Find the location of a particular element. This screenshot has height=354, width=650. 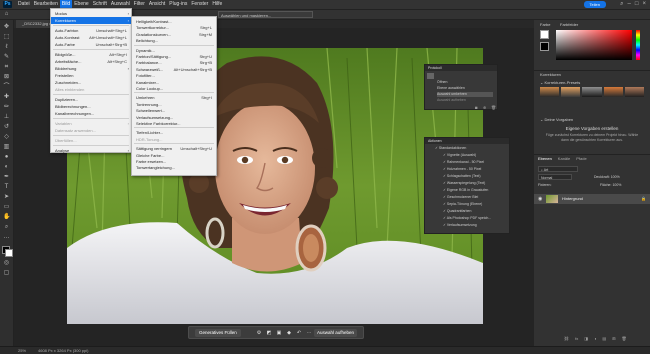

layers-tab: Kanäle is located at coordinates (564, 158).